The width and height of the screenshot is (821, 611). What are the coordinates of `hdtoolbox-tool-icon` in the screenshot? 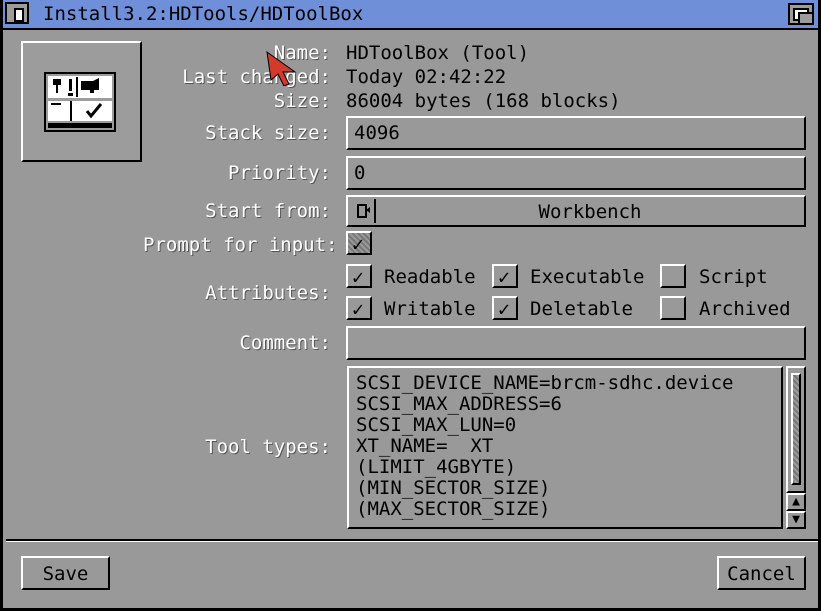 It's located at (81, 103).